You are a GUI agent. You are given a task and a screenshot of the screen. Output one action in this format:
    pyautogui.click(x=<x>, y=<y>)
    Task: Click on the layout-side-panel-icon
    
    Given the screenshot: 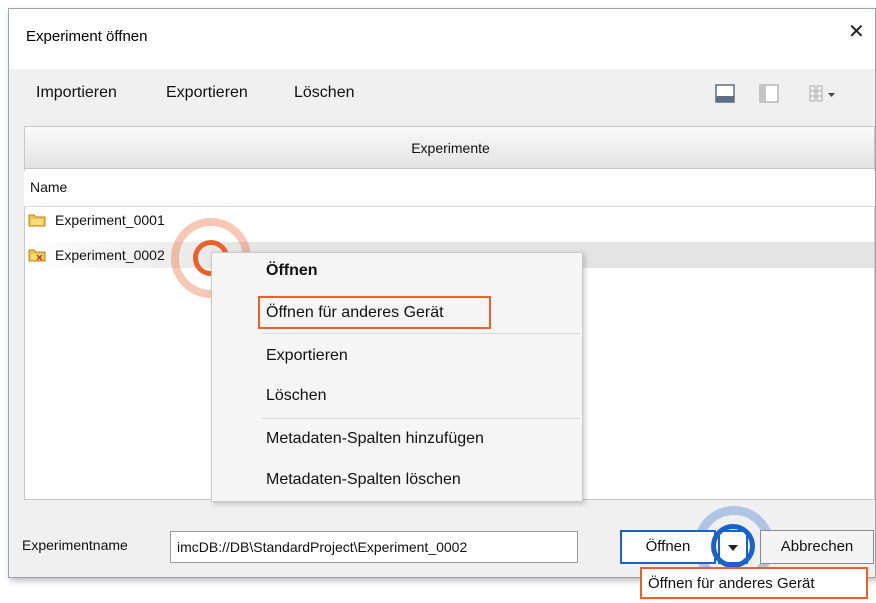 What is the action you would take?
    pyautogui.click(x=769, y=93)
    